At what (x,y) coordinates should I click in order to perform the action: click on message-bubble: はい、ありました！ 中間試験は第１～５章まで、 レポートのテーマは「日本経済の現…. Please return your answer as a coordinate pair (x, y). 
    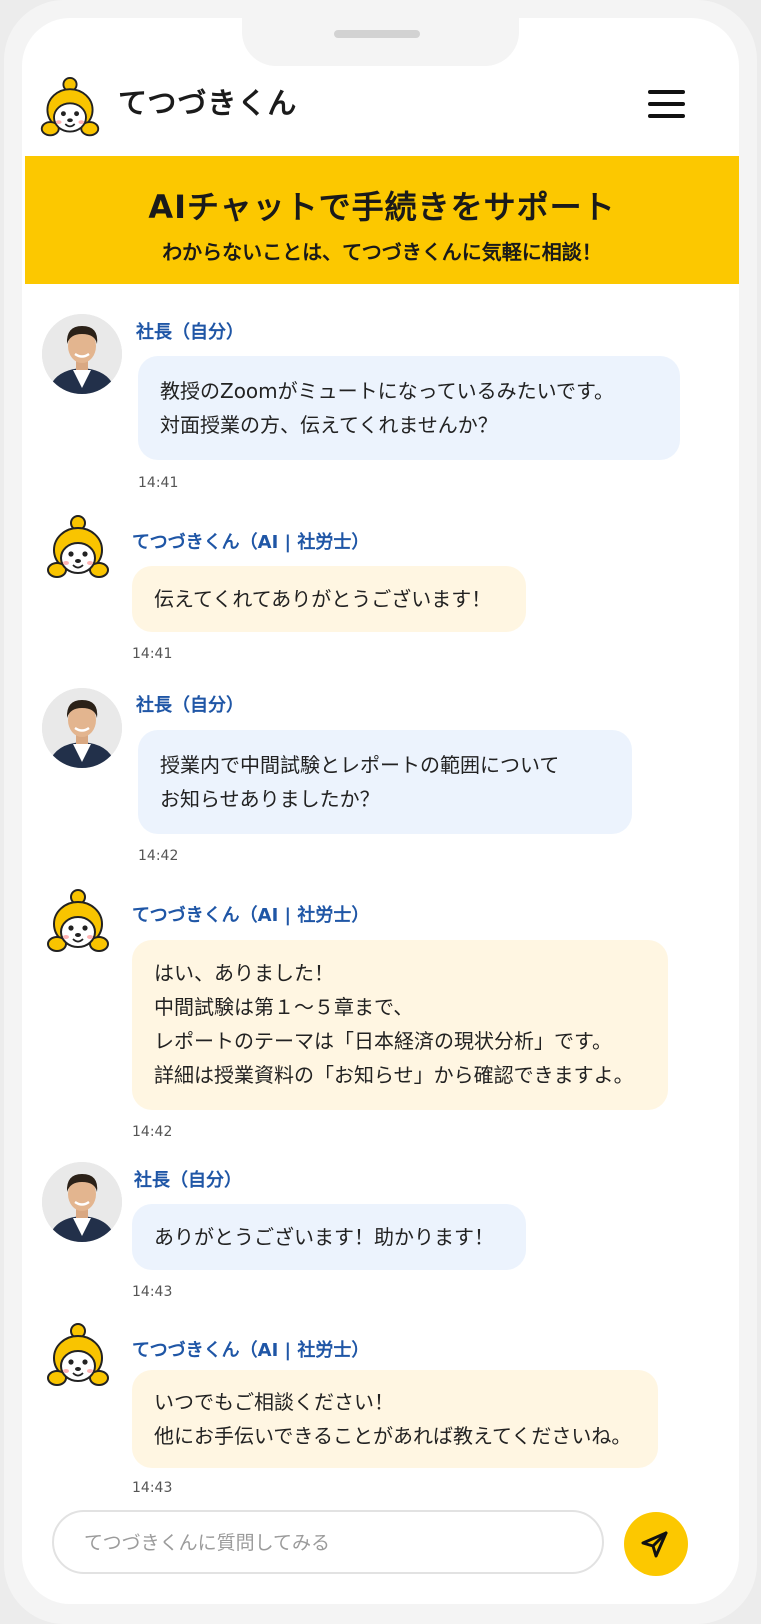
    Looking at the image, I should click on (400, 1025).